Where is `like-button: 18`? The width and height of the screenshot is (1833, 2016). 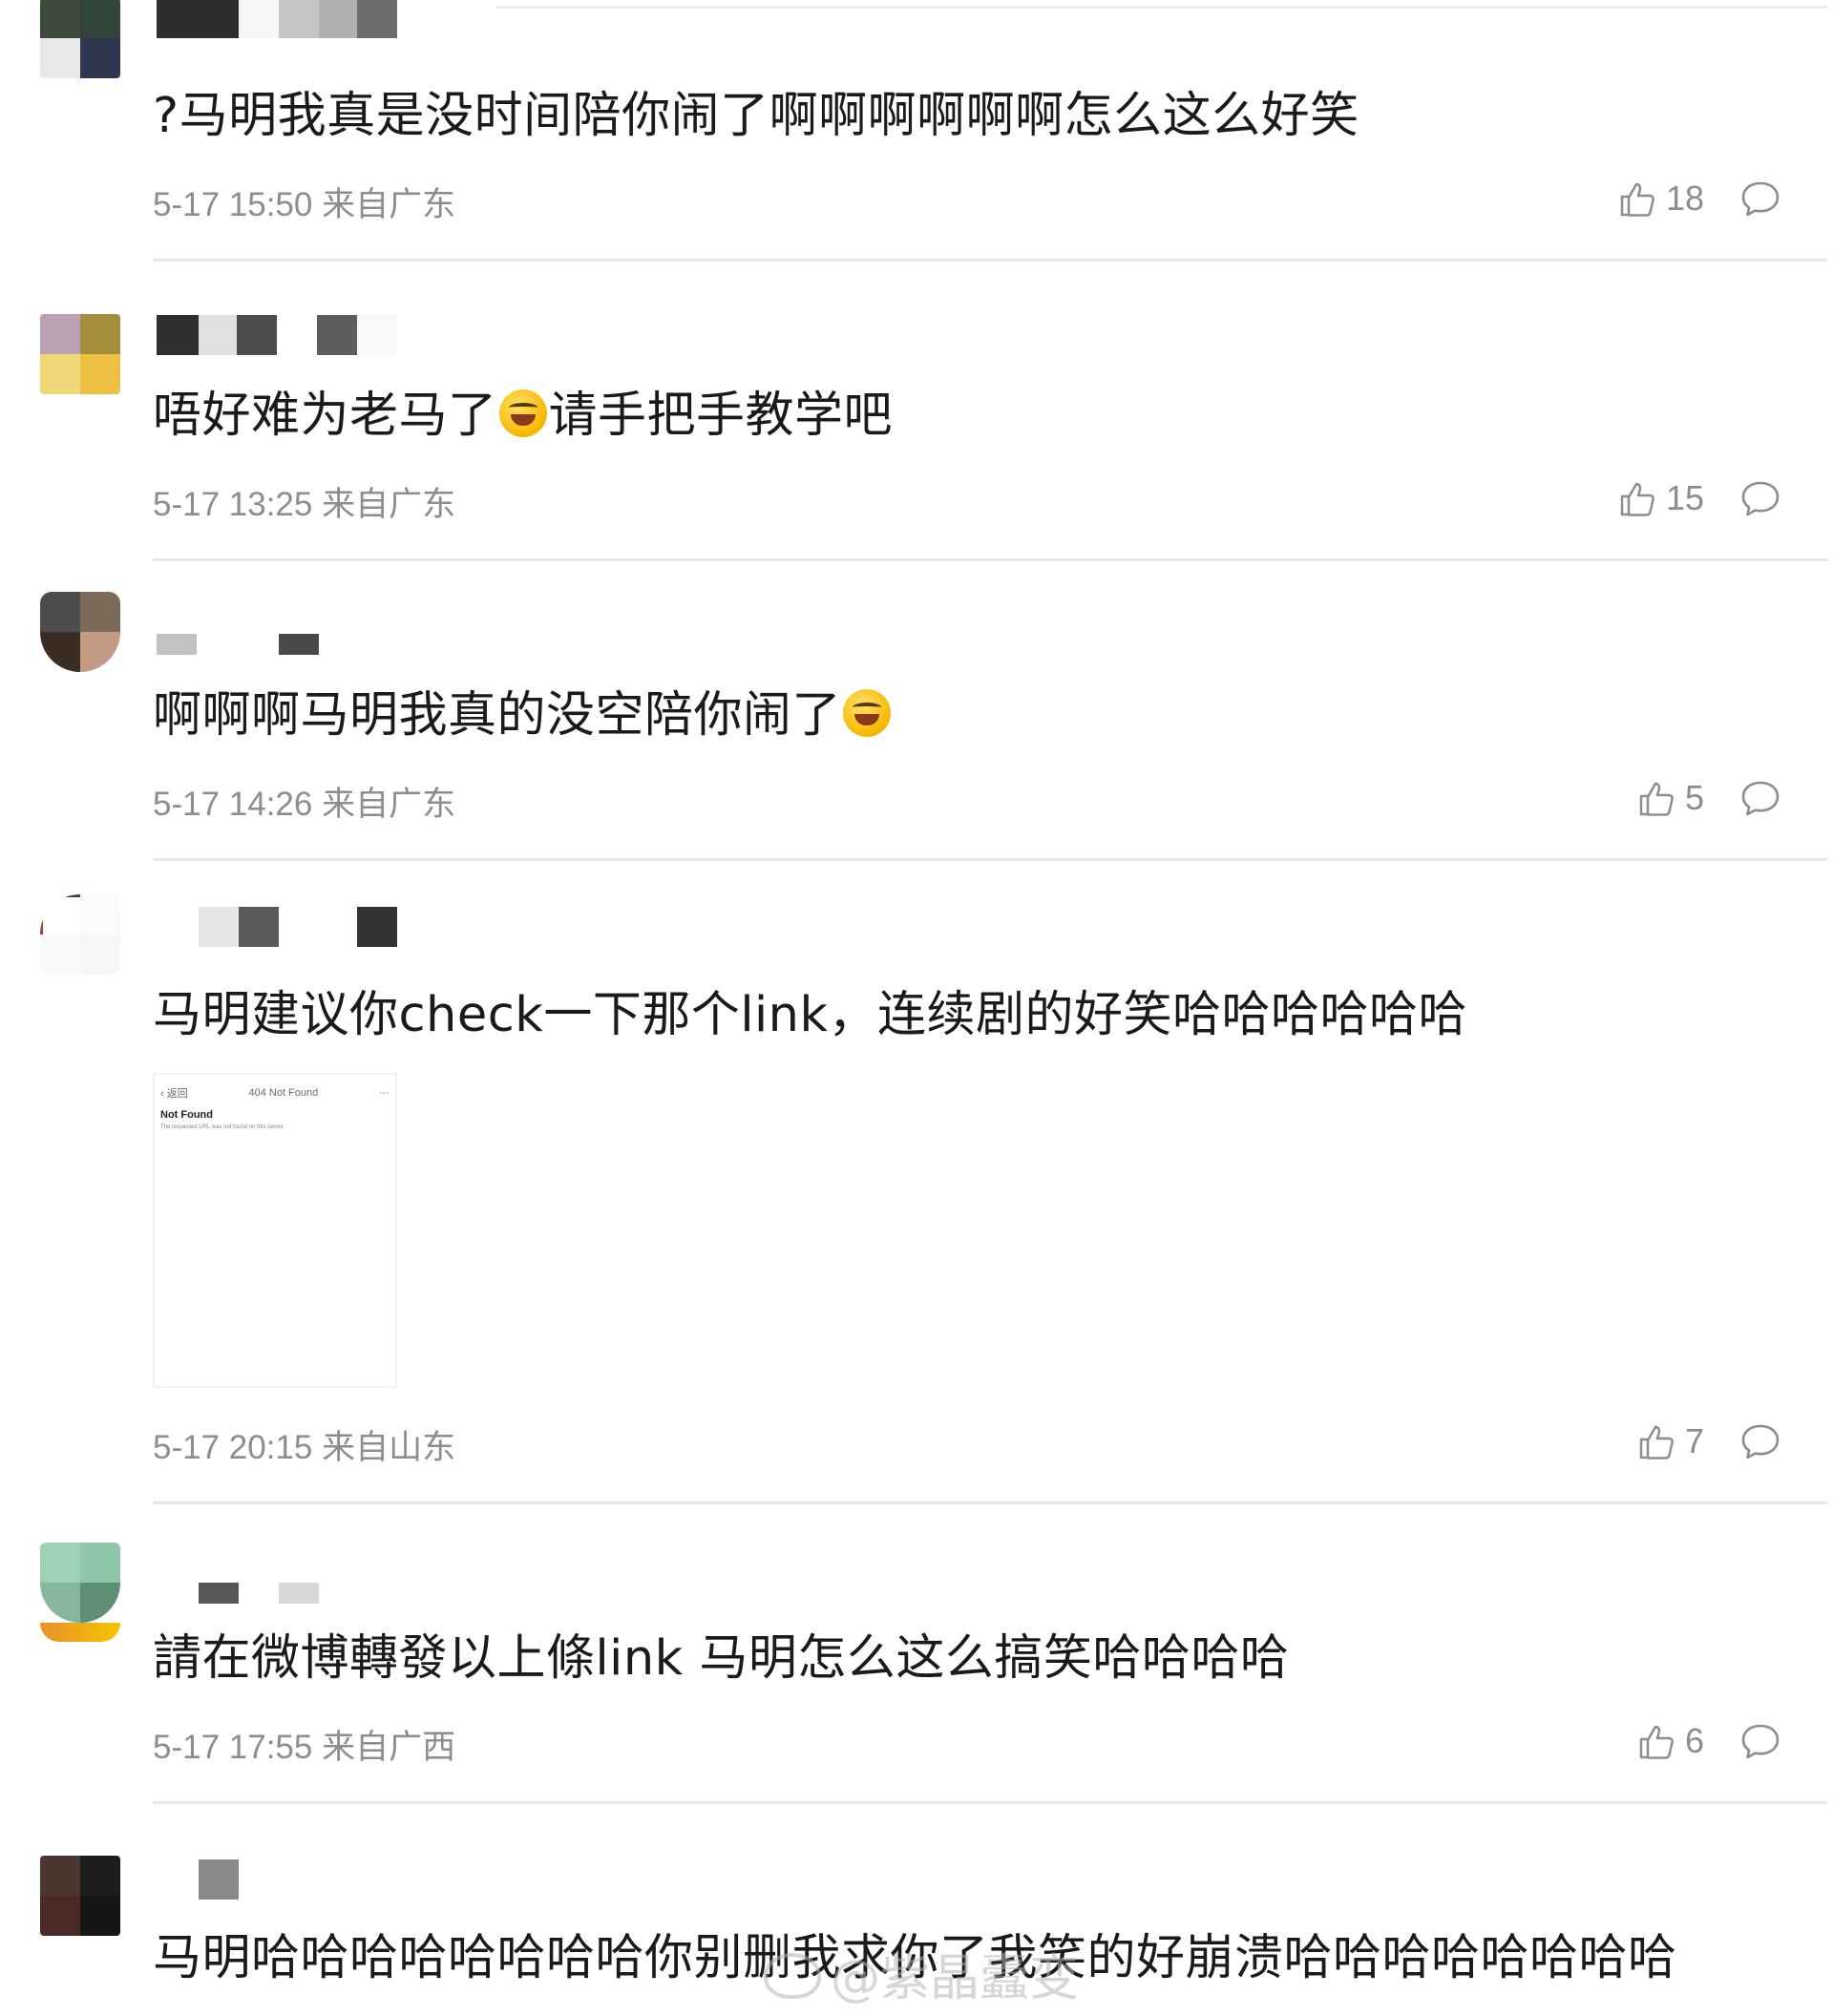 like-button: 18 is located at coordinates (1661, 199).